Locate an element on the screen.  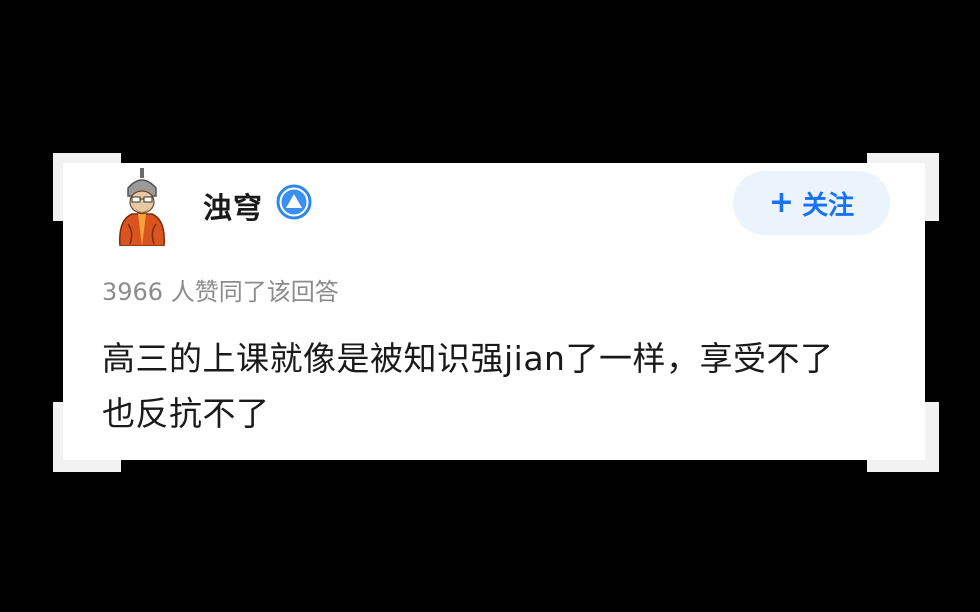
avatar is located at coordinates (142, 207).